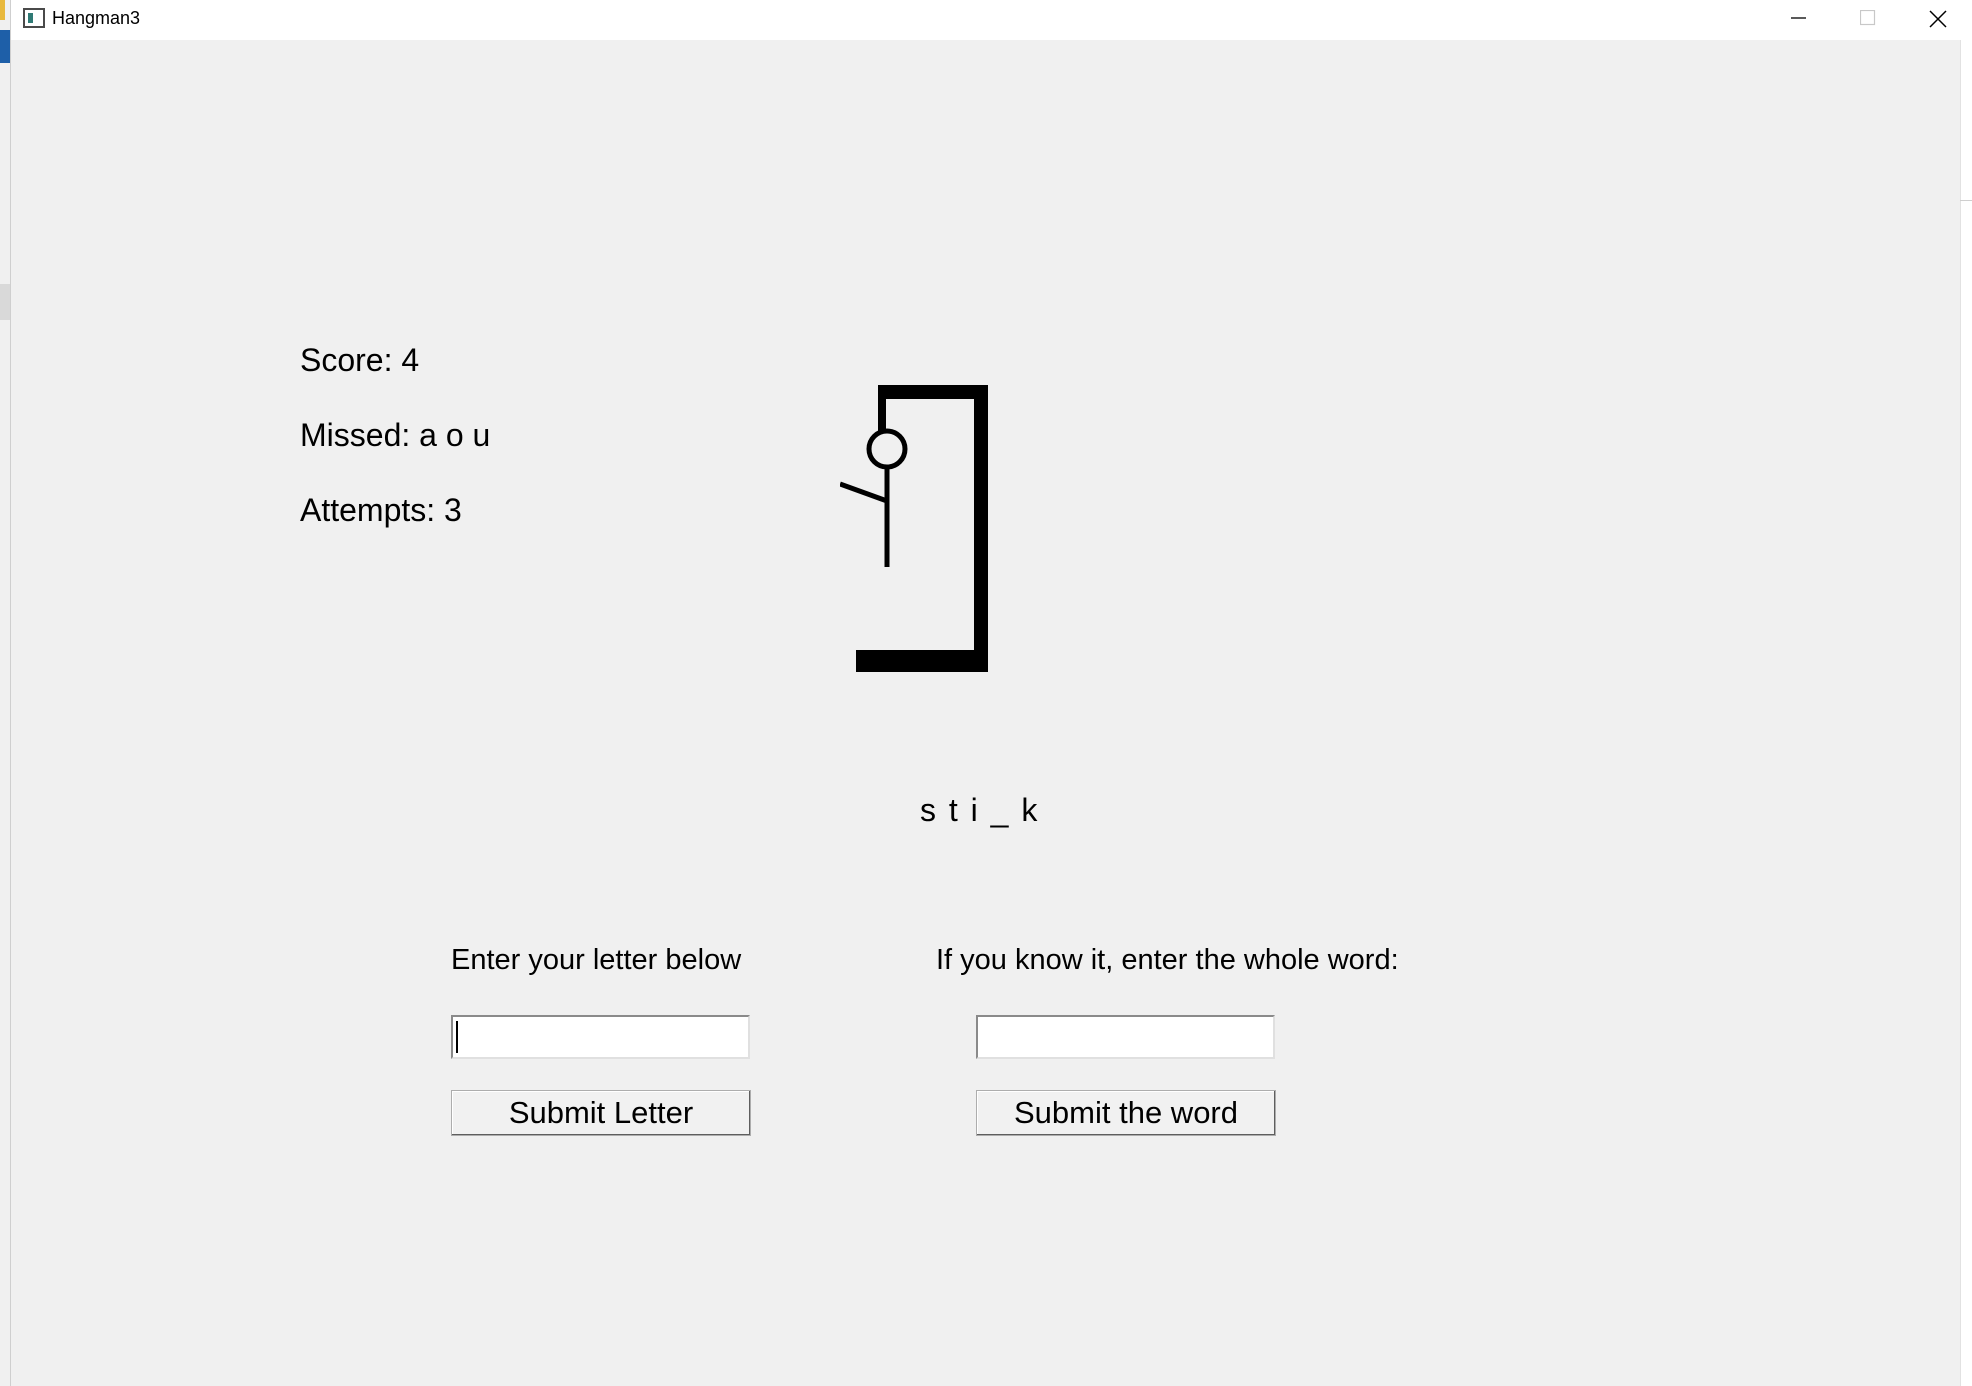 This screenshot has height=1386, width=1972. What do you see at coordinates (600, 1037) in the screenshot?
I see `letter-input` at bounding box center [600, 1037].